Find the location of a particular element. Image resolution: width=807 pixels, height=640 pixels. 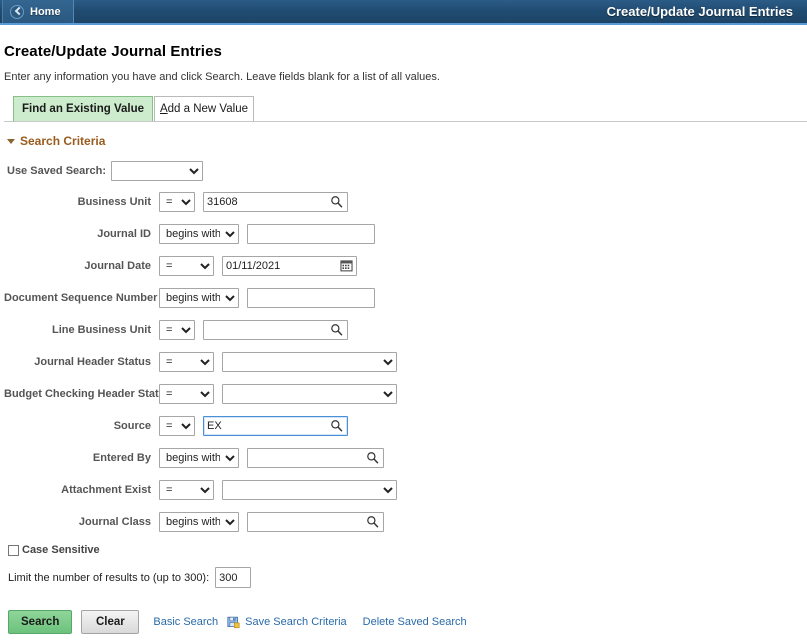

search-field-row: Journal Date =begins with is located at coordinates (405, 266).